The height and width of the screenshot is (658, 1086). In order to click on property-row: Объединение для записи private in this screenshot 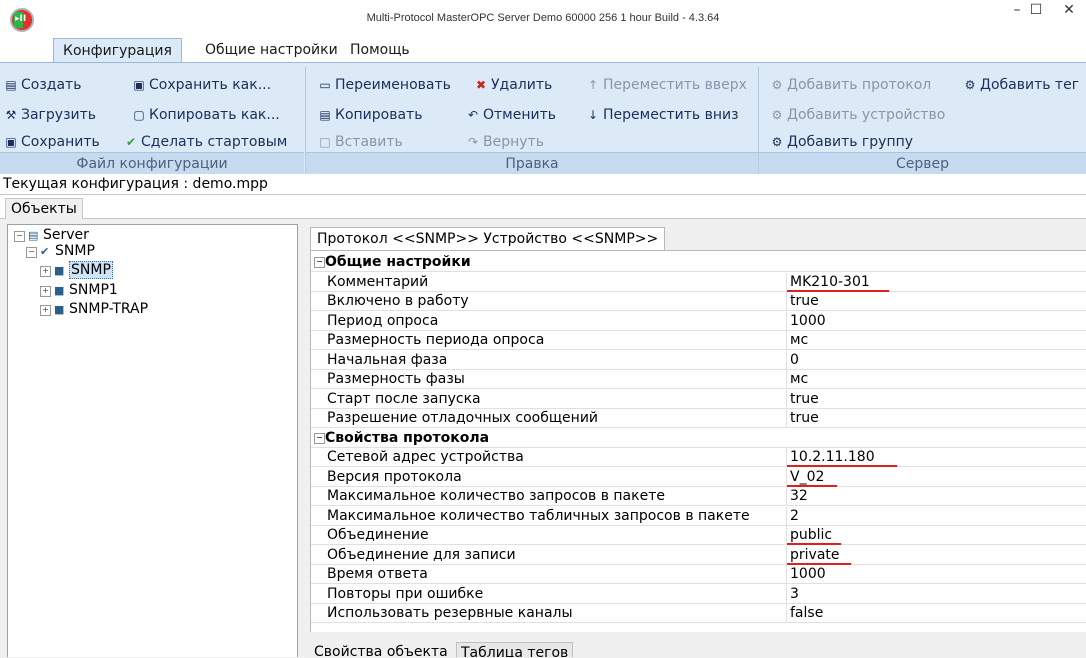, I will do `click(698, 555)`.